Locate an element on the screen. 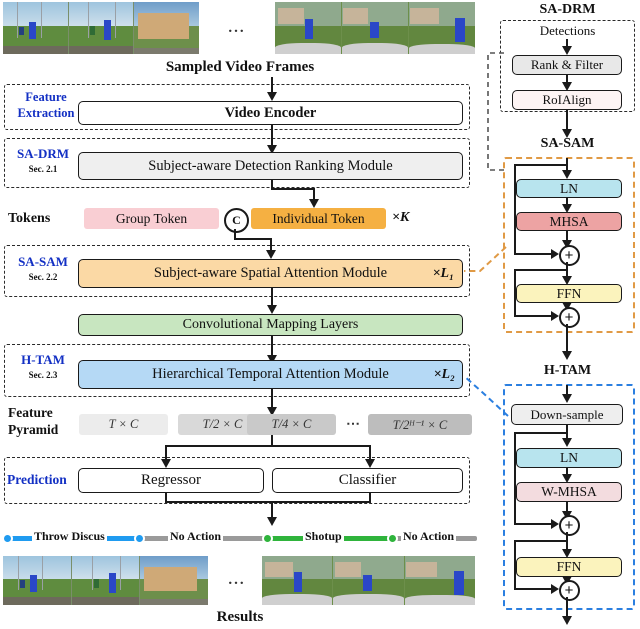 The width and height of the screenshot is (640, 629). right-tam-skip1-v is located at coordinates (515, 478).